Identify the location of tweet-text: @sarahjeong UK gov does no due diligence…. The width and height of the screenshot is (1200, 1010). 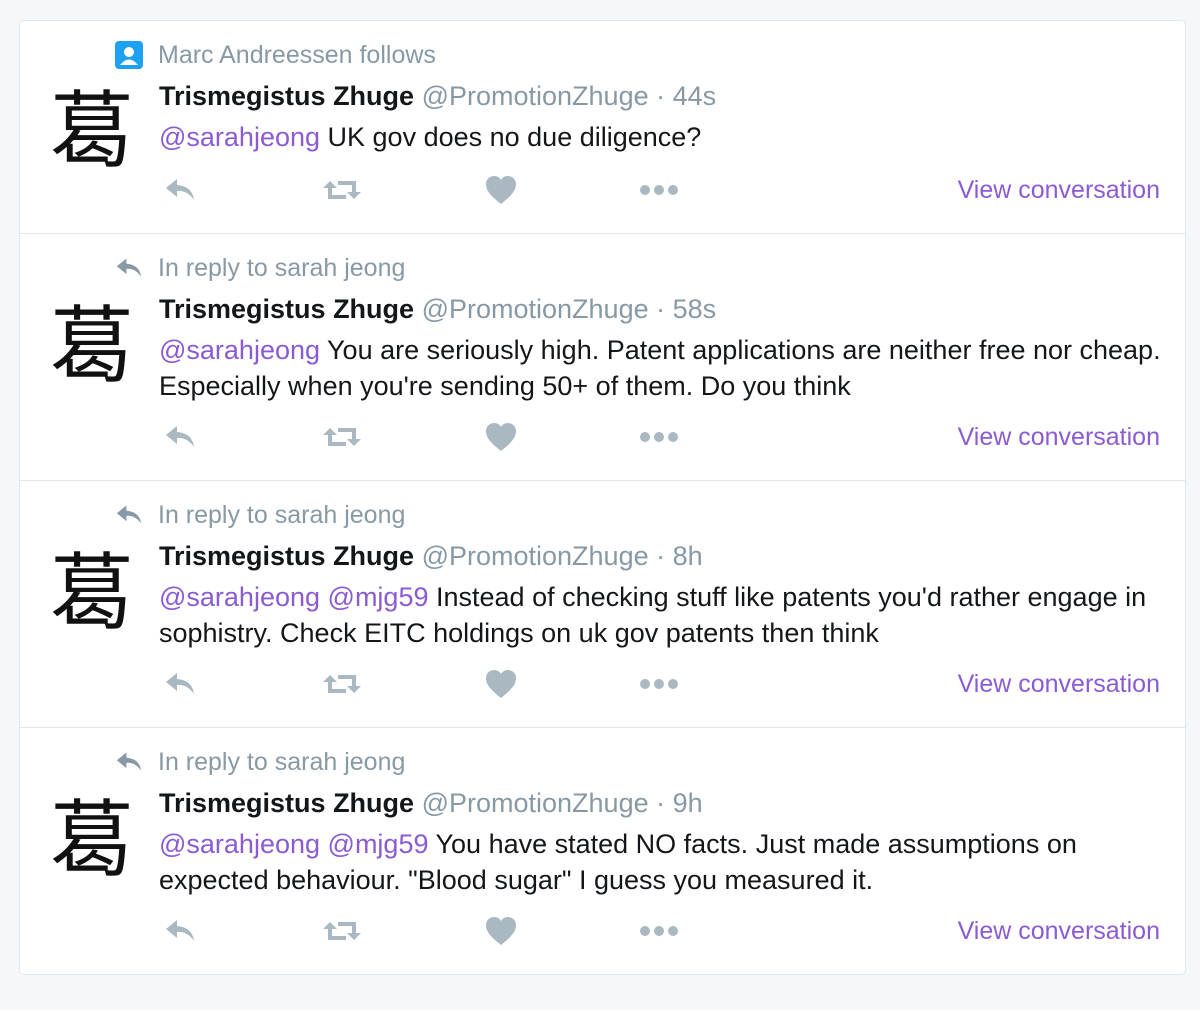
(664, 137).